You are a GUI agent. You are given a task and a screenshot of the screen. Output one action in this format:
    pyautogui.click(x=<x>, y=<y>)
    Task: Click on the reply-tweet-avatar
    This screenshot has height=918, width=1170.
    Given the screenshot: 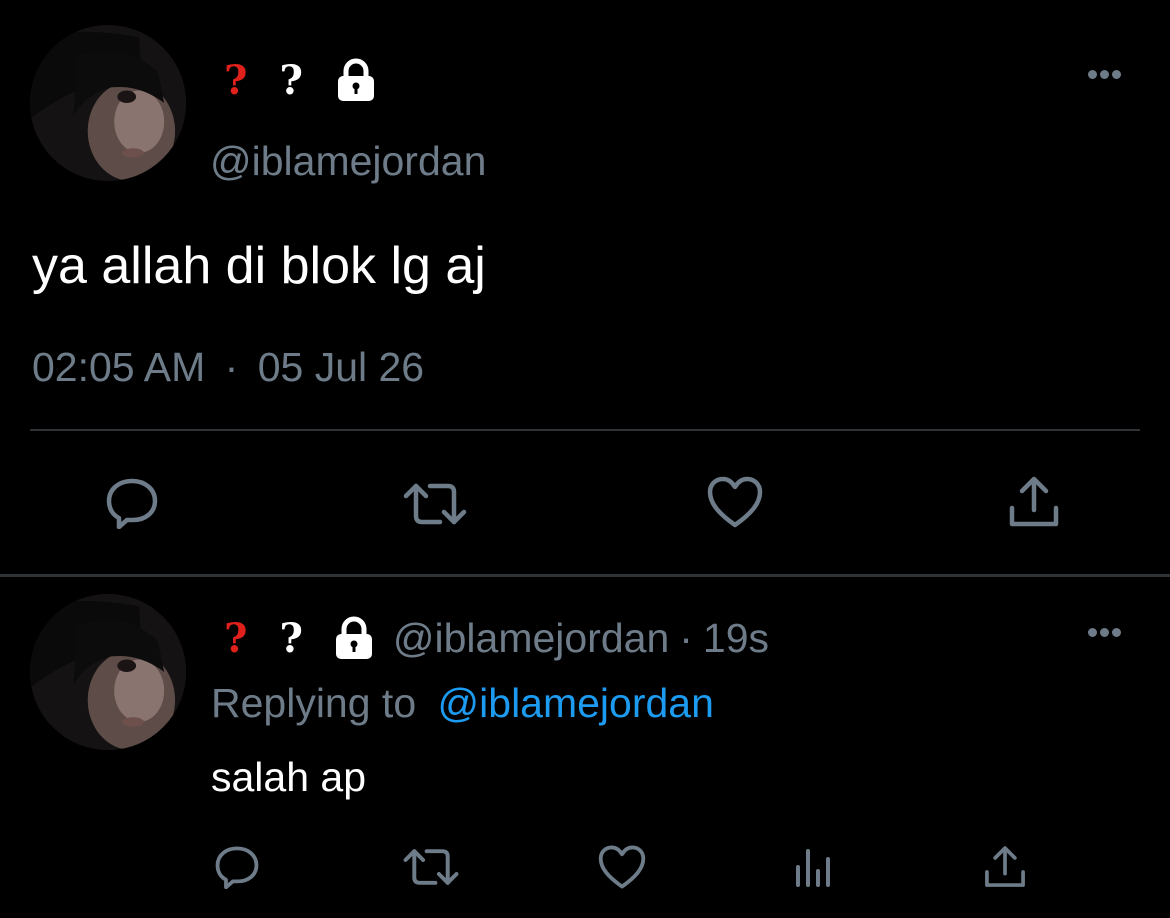 What is the action you would take?
    pyautogui.click(x=108, y=672)
    